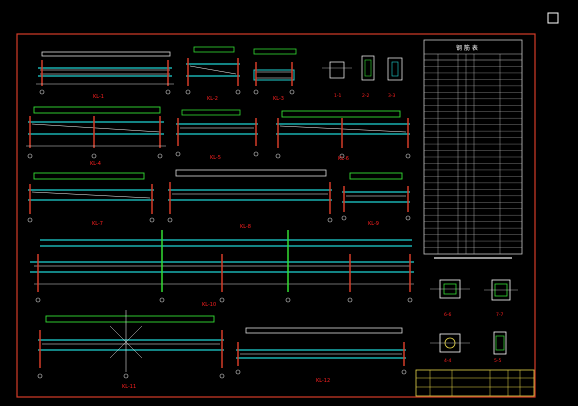 The width and height of the screenshot is (578, 406). What do you see at coordinates (391, 96) in the screenshot?
I see `section-label-3: 3-3` at bounding box center [391, 96].